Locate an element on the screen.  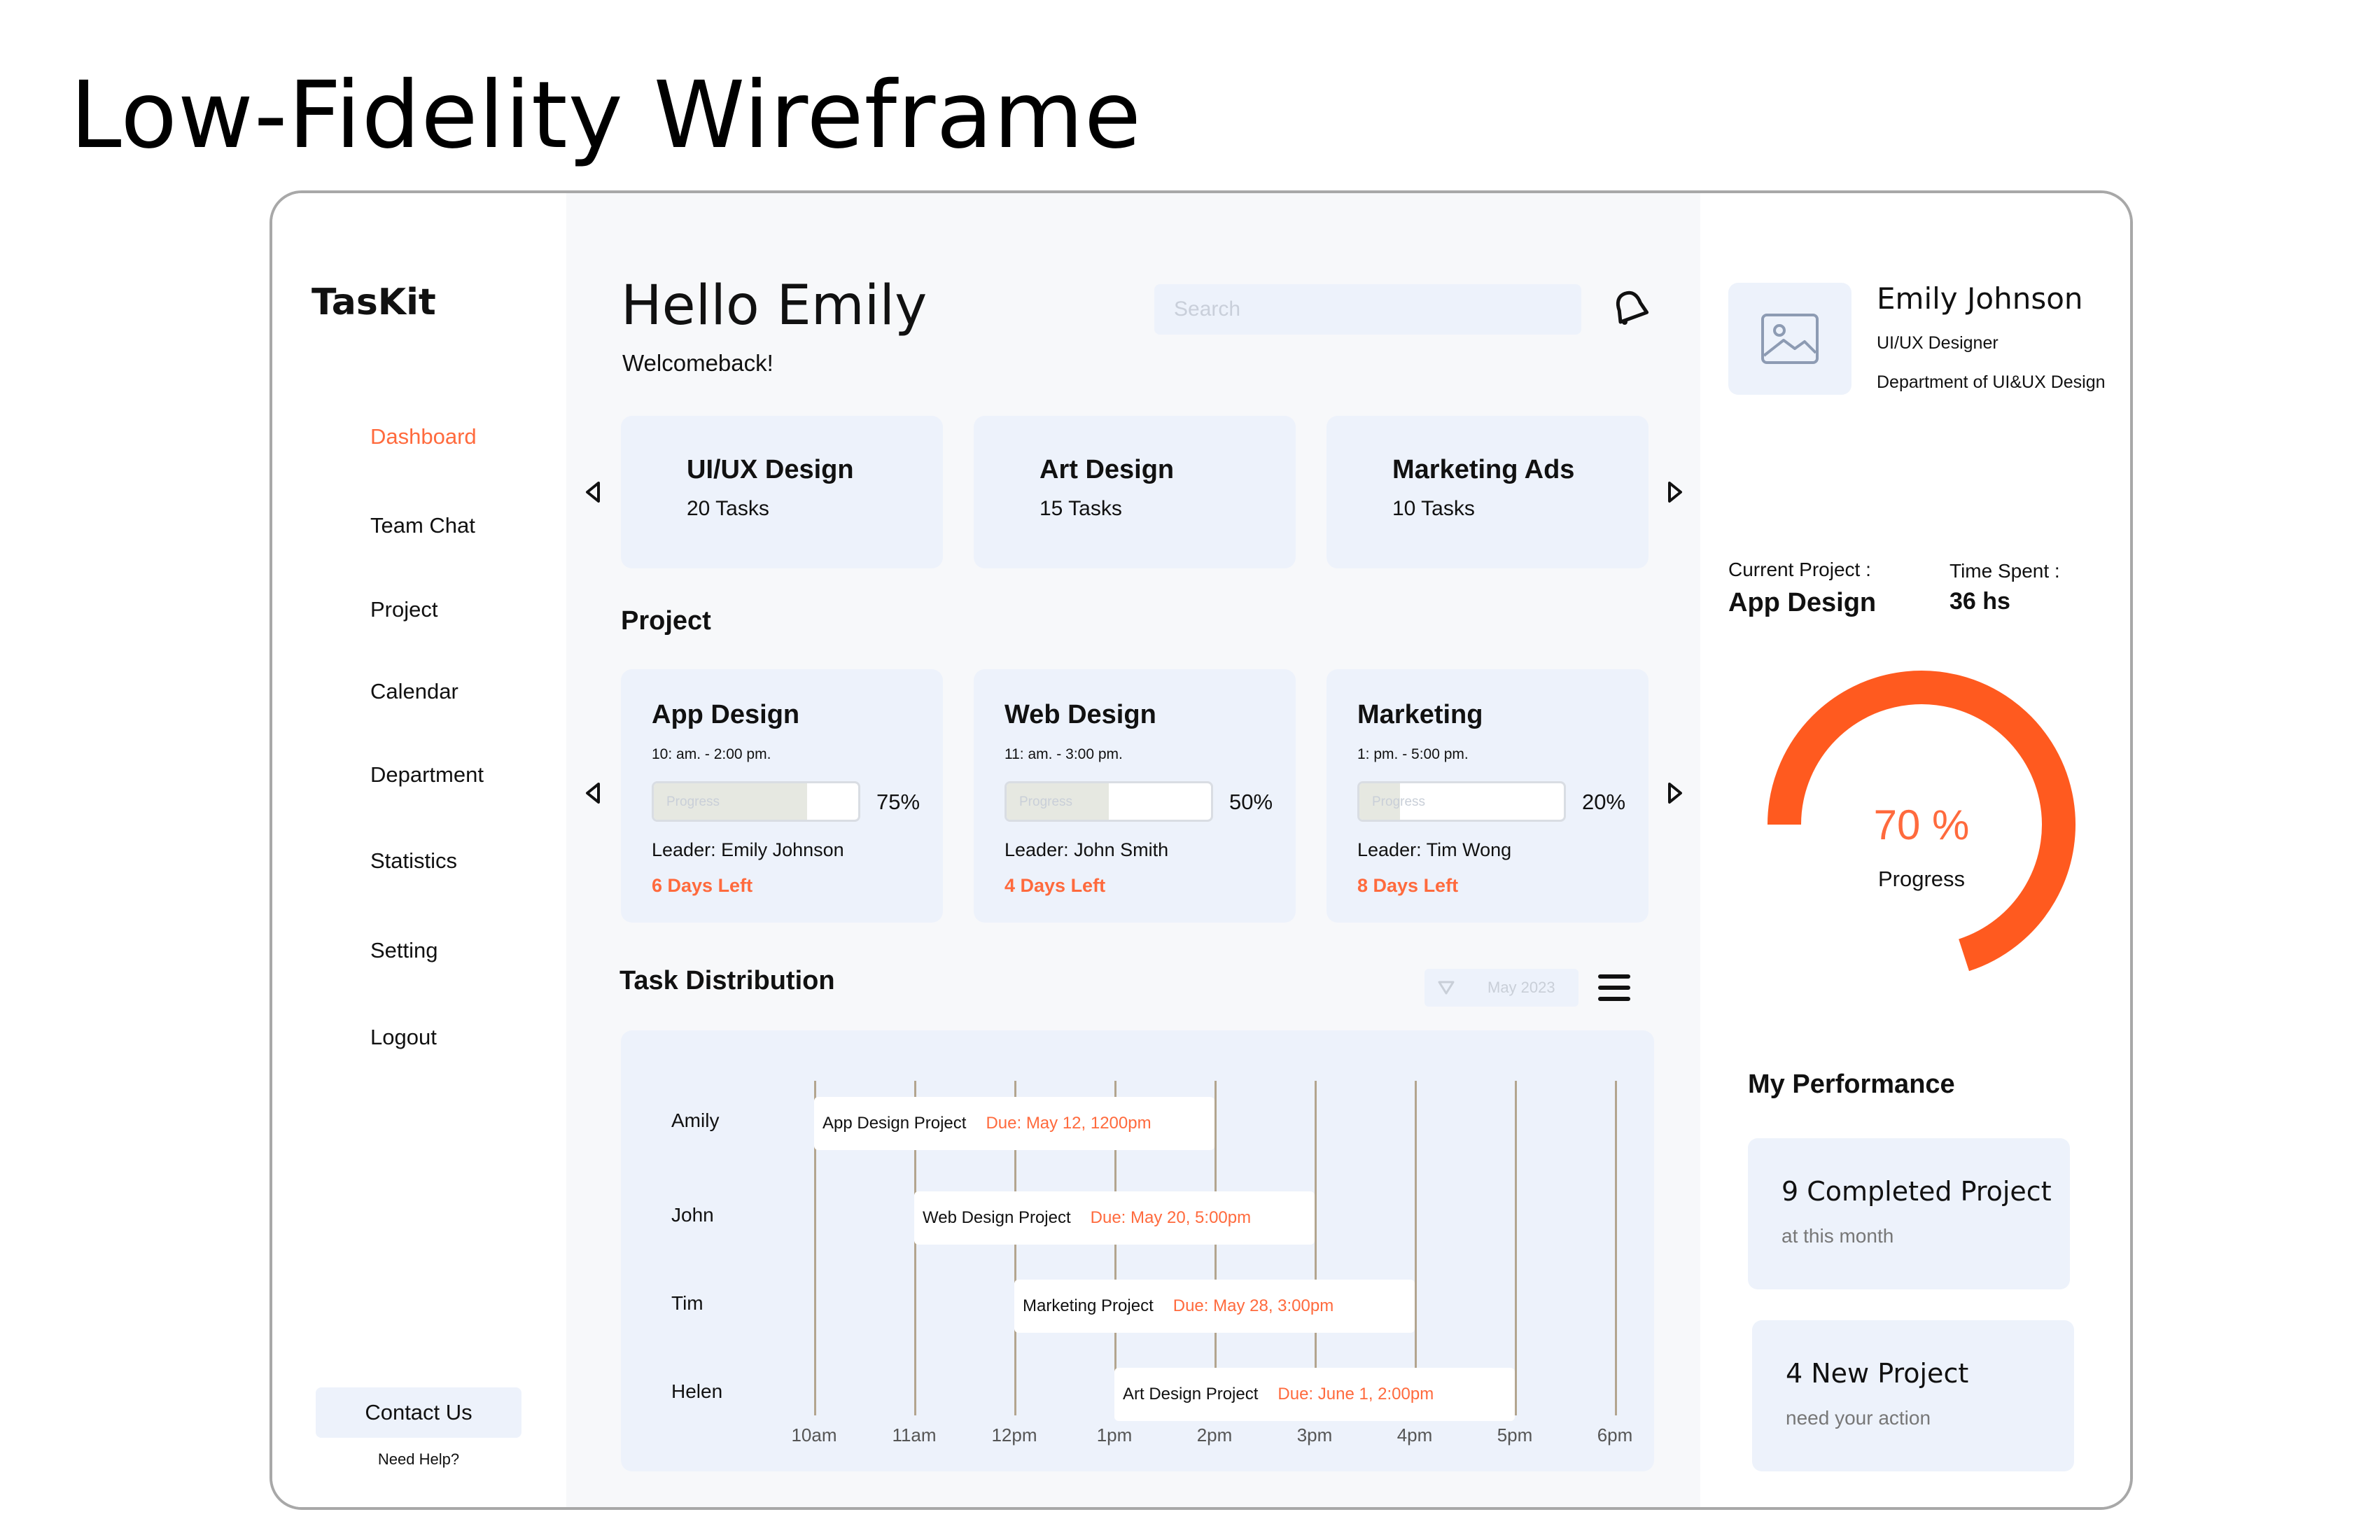
progress-percent: 50% is located at coordinates (1251, 802).